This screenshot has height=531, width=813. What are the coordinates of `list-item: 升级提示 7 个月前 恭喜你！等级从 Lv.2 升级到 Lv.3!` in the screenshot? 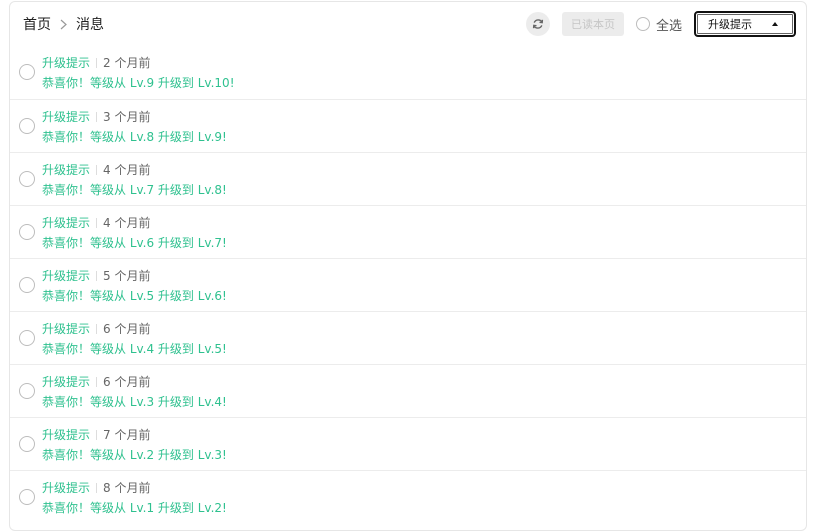 It's located at (408, 443).